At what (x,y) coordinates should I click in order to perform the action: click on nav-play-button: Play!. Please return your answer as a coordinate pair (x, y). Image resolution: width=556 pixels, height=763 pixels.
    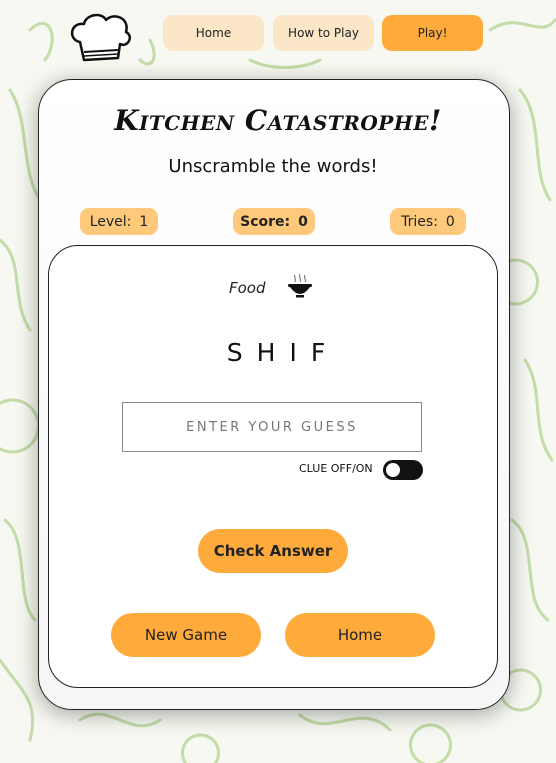
    Looking at the image, I should click on (432, 33).